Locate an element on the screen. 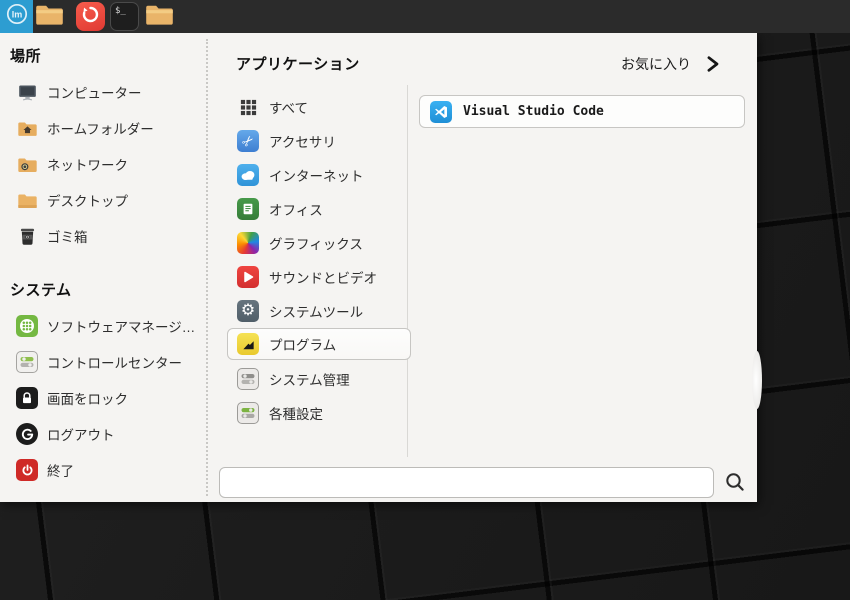 This screenshot has width=850, height=600. desktop-folder-icon is located at coordinates (27, 200).